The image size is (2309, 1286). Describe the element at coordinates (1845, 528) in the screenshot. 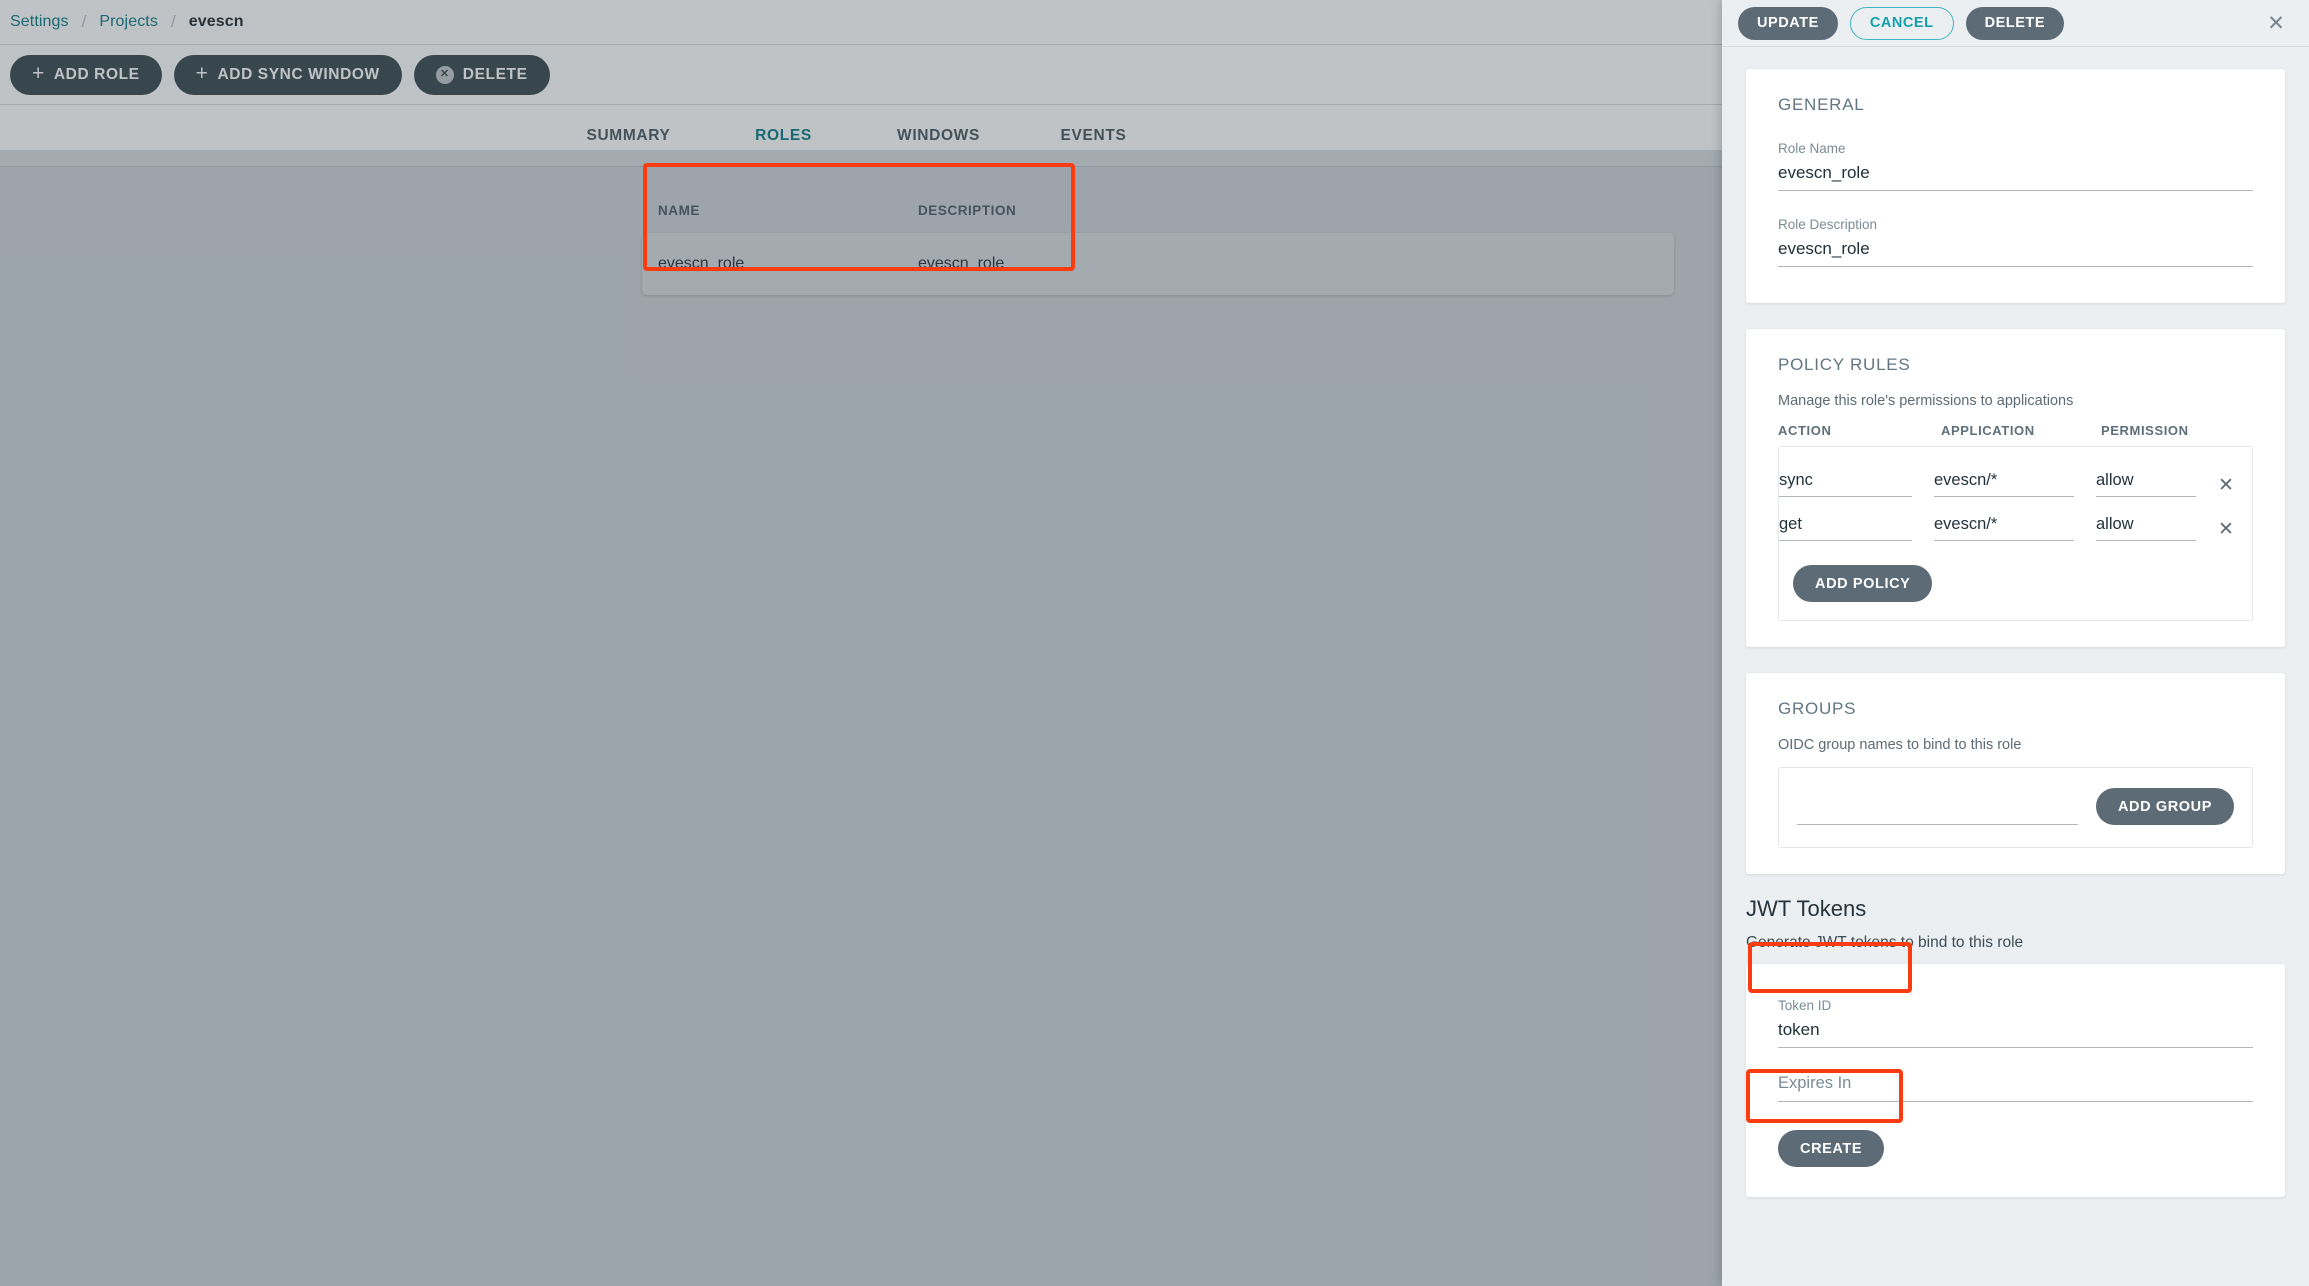

I see `policy-action-input: get` at that location.